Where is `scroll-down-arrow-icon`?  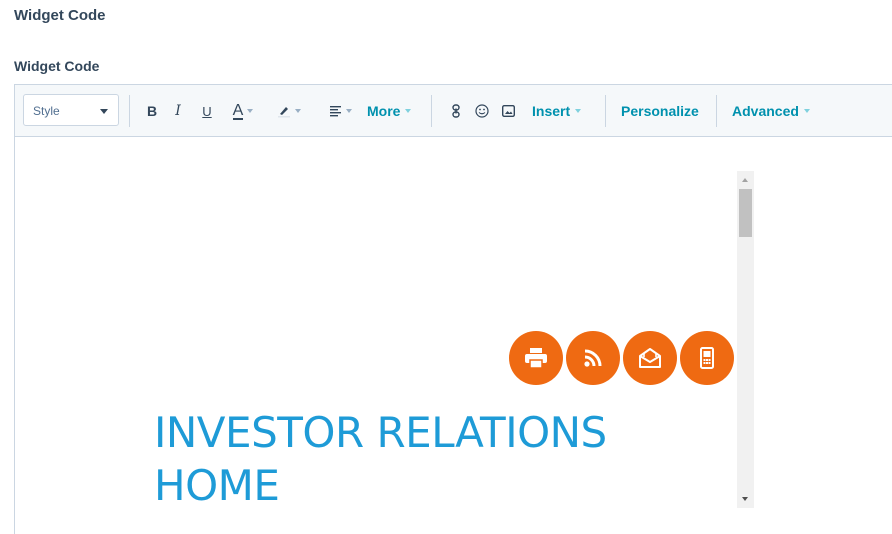
scroll-down-arrow-icon is located at coordinates (745, 499).